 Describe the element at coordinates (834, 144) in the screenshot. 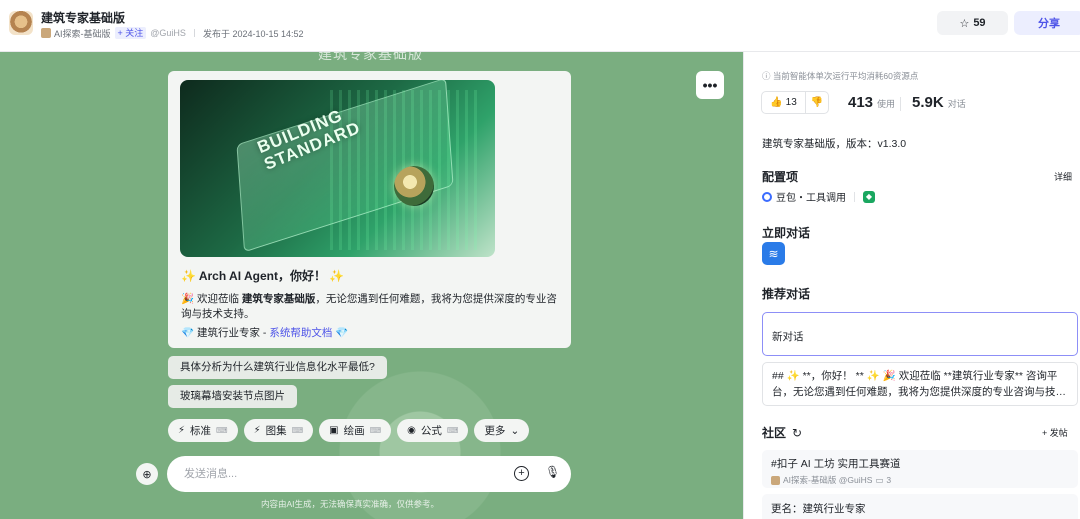

I see `version-text: 建筑专家基础版，版本：v1.3.0` at that location.